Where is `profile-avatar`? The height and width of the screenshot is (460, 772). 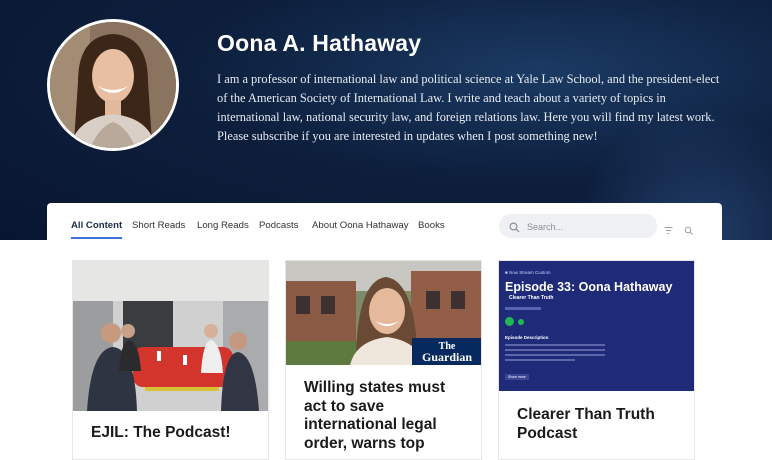
profile-avatar is located at coordinates (113, 85).